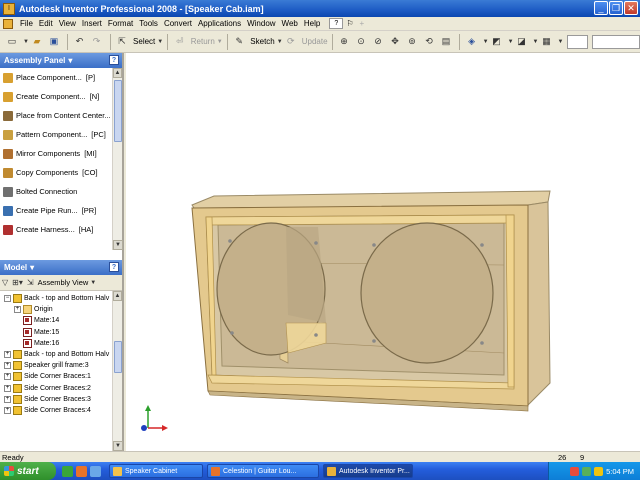  I want to click on undo-icon: ↶, so click(80, 42).